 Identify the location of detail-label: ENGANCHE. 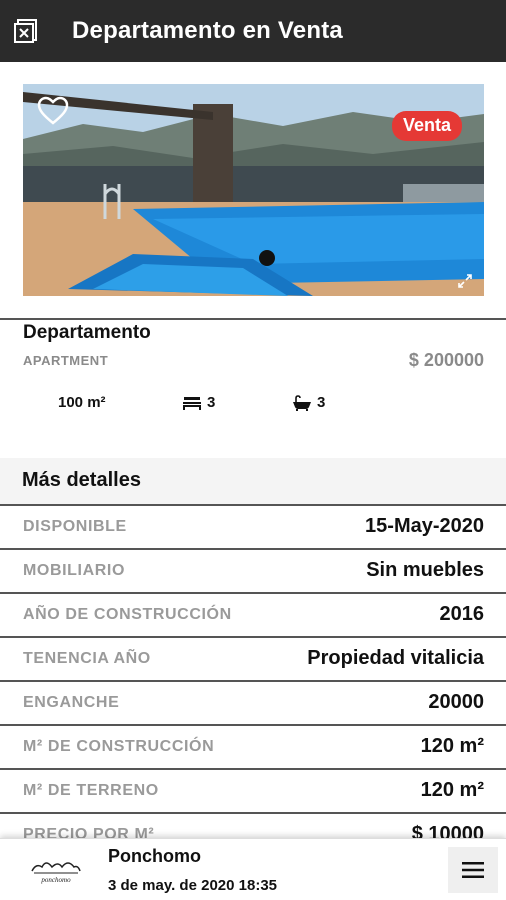
(71, 702).